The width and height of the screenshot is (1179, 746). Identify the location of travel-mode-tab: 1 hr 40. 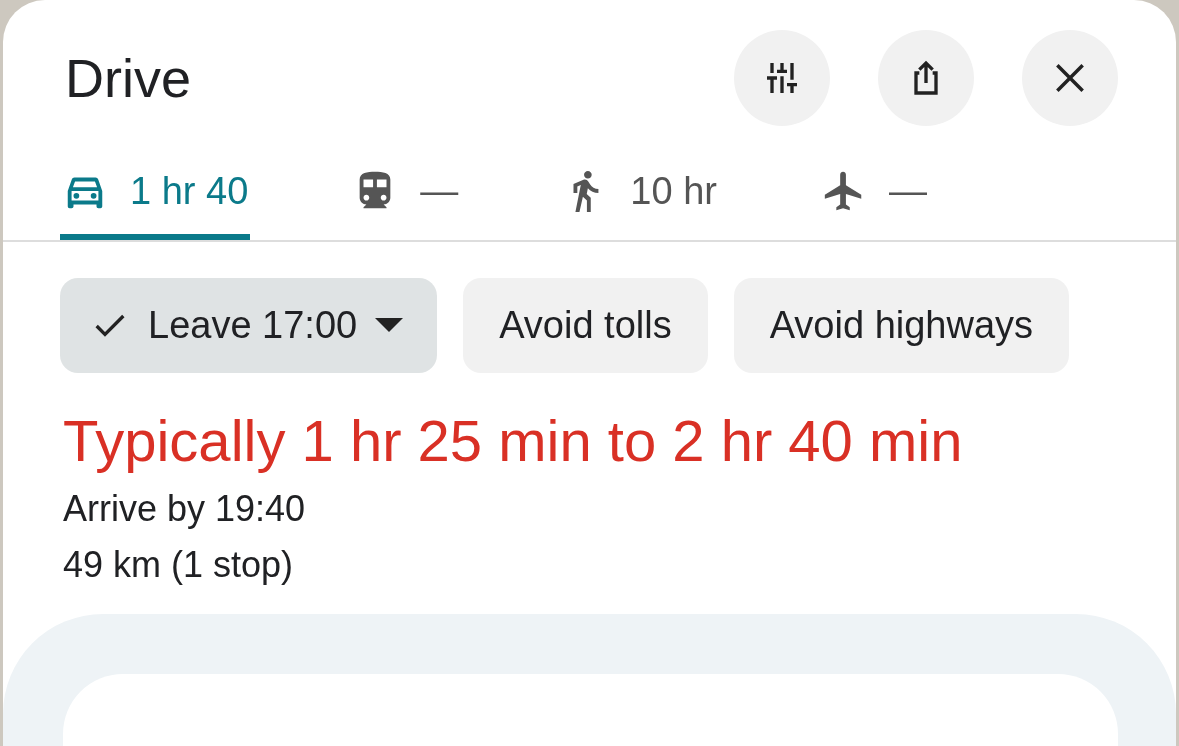
(155, 204).